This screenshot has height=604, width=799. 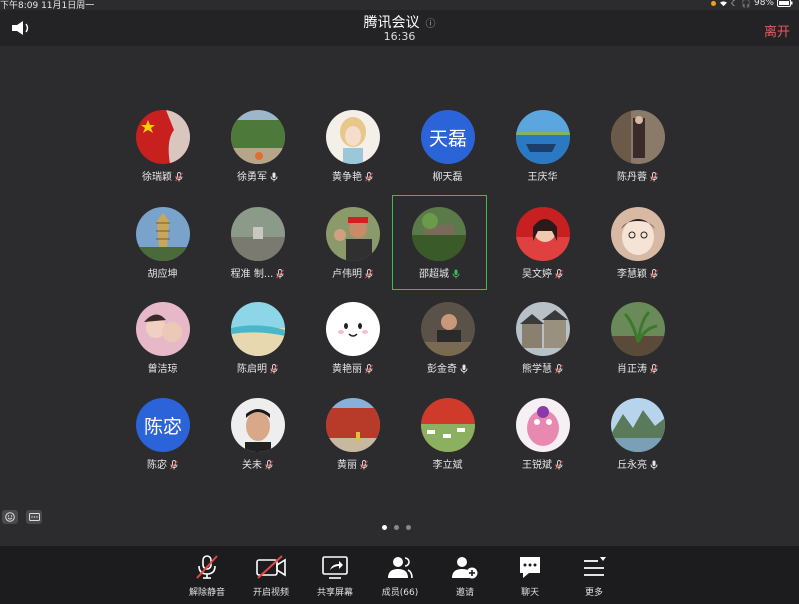 What do you see at coordinates (751, 4) in the screenshot?
I see `status-indicators: ☾ 🎧 98%` at bounding box center [751, 4].